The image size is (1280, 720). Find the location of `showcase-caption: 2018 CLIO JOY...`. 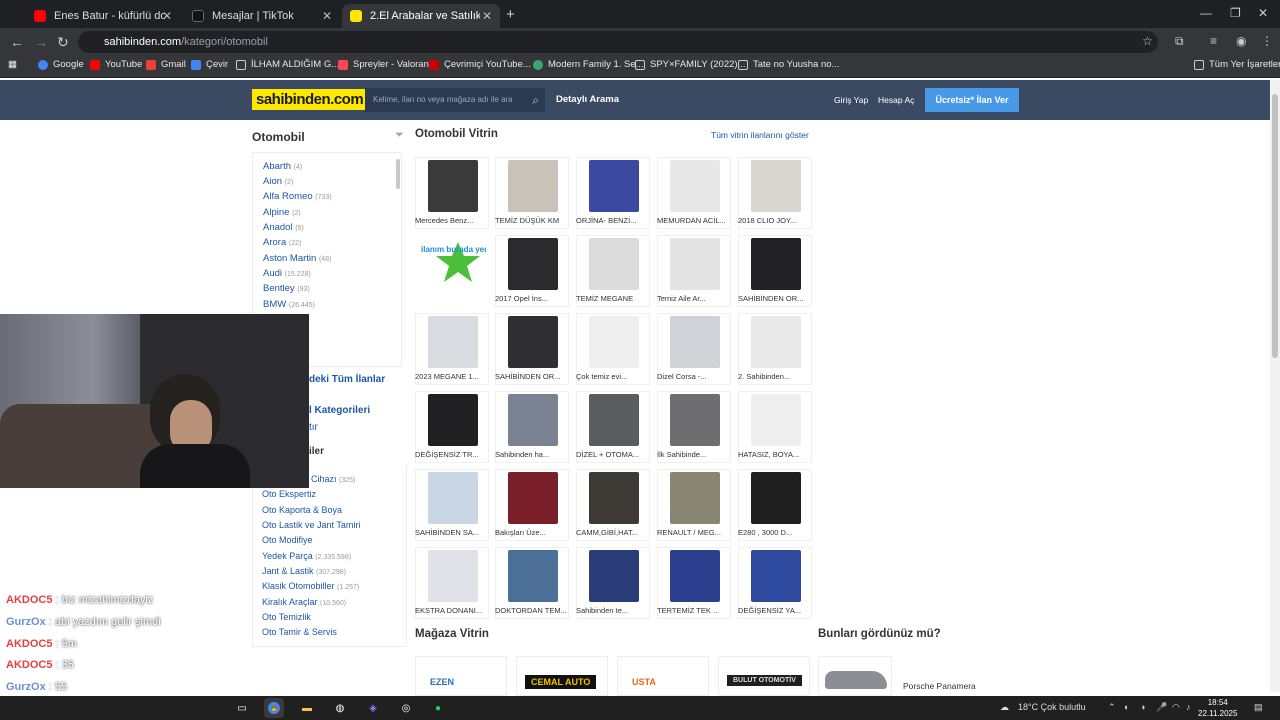

showcase-caption: 2018 CLIO JOY... is located at coordinates (777, 220).